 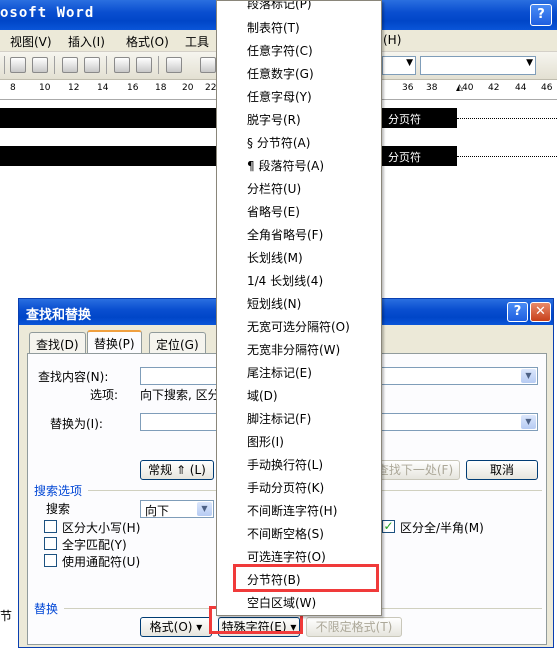 What do you see at coordinates (147, 41) in the screenshot?
I see `menu-format: 格式(O)` at bounding box center [147, 41].